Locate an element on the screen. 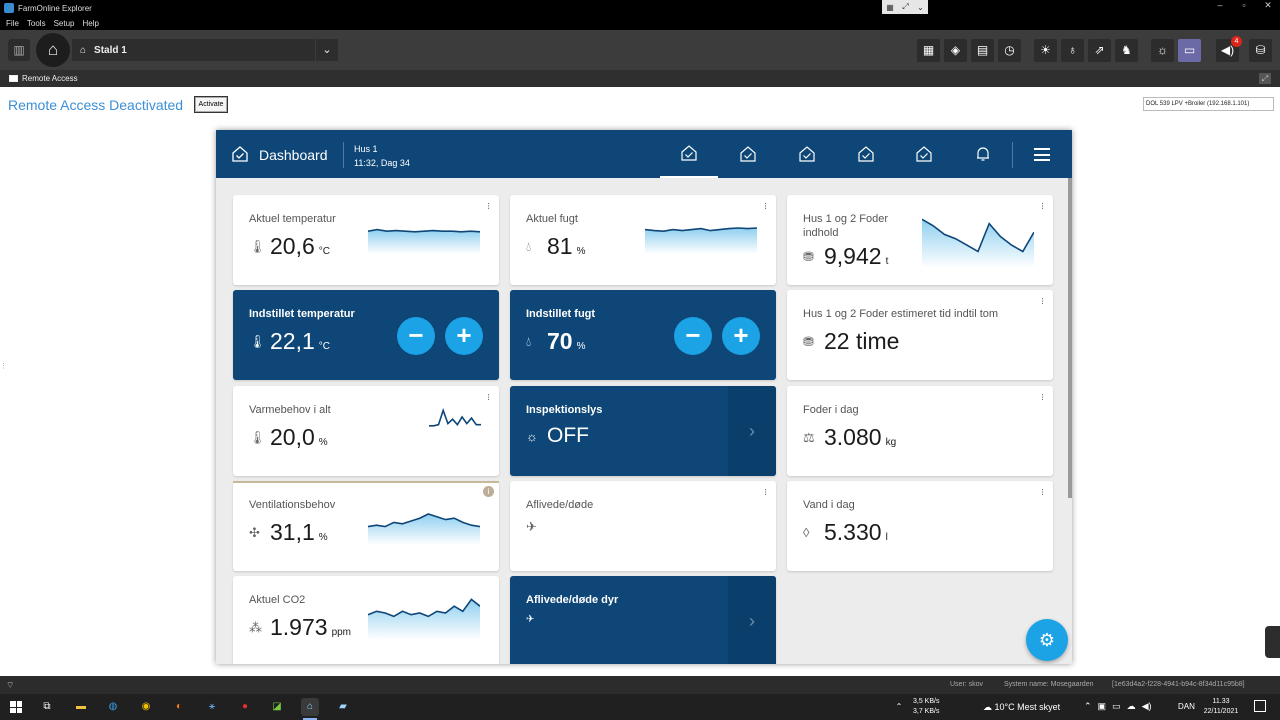  tray-chevron-icon: ⌃ is located at coordinates (1088, 706).